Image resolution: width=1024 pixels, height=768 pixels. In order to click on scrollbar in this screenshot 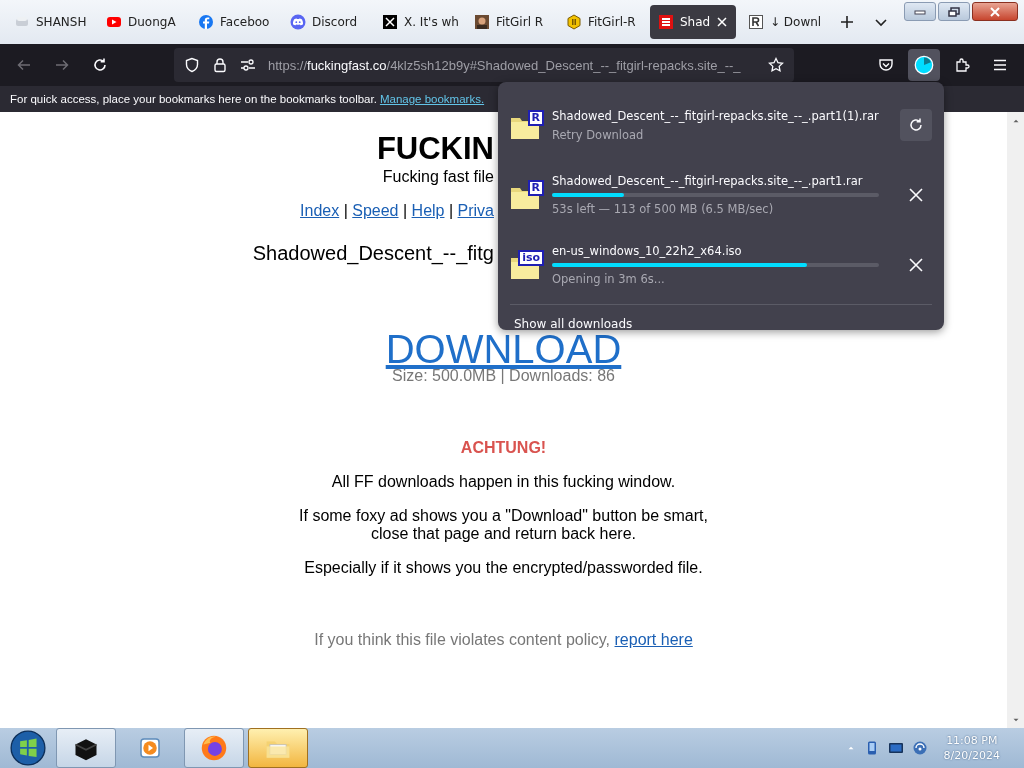, I will do `click(1015, 420)`.